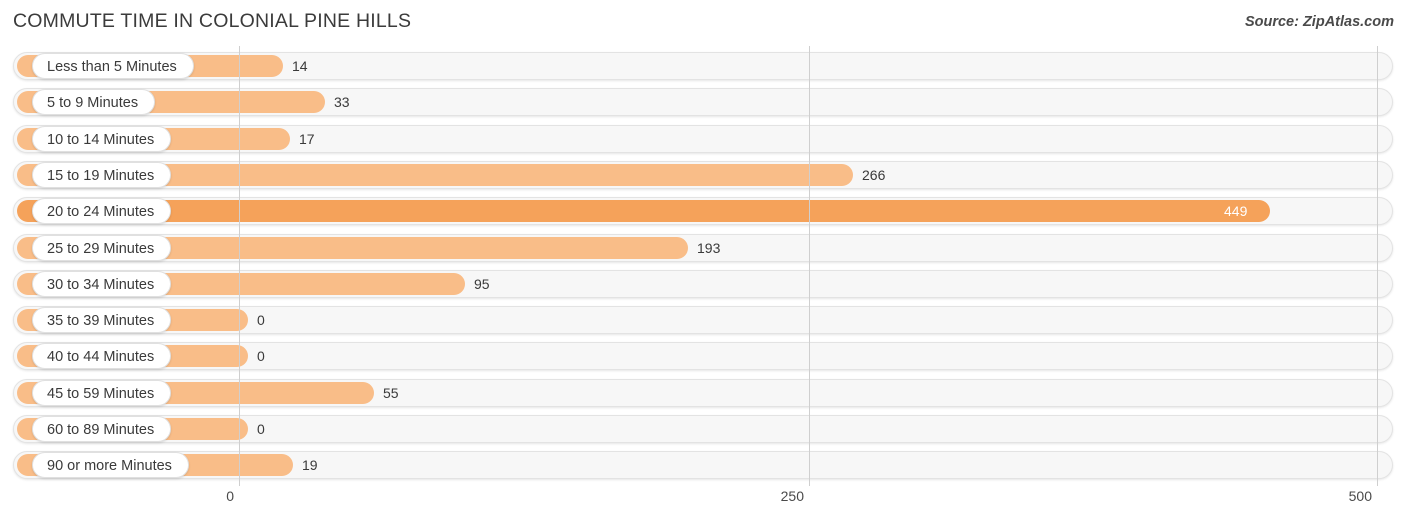 This screenshot has height=524, width=1406. Describe the element at coordinates (703, 284) in the screenshot. I see `table-row: 30 to 34 Minutes 95` at that location.